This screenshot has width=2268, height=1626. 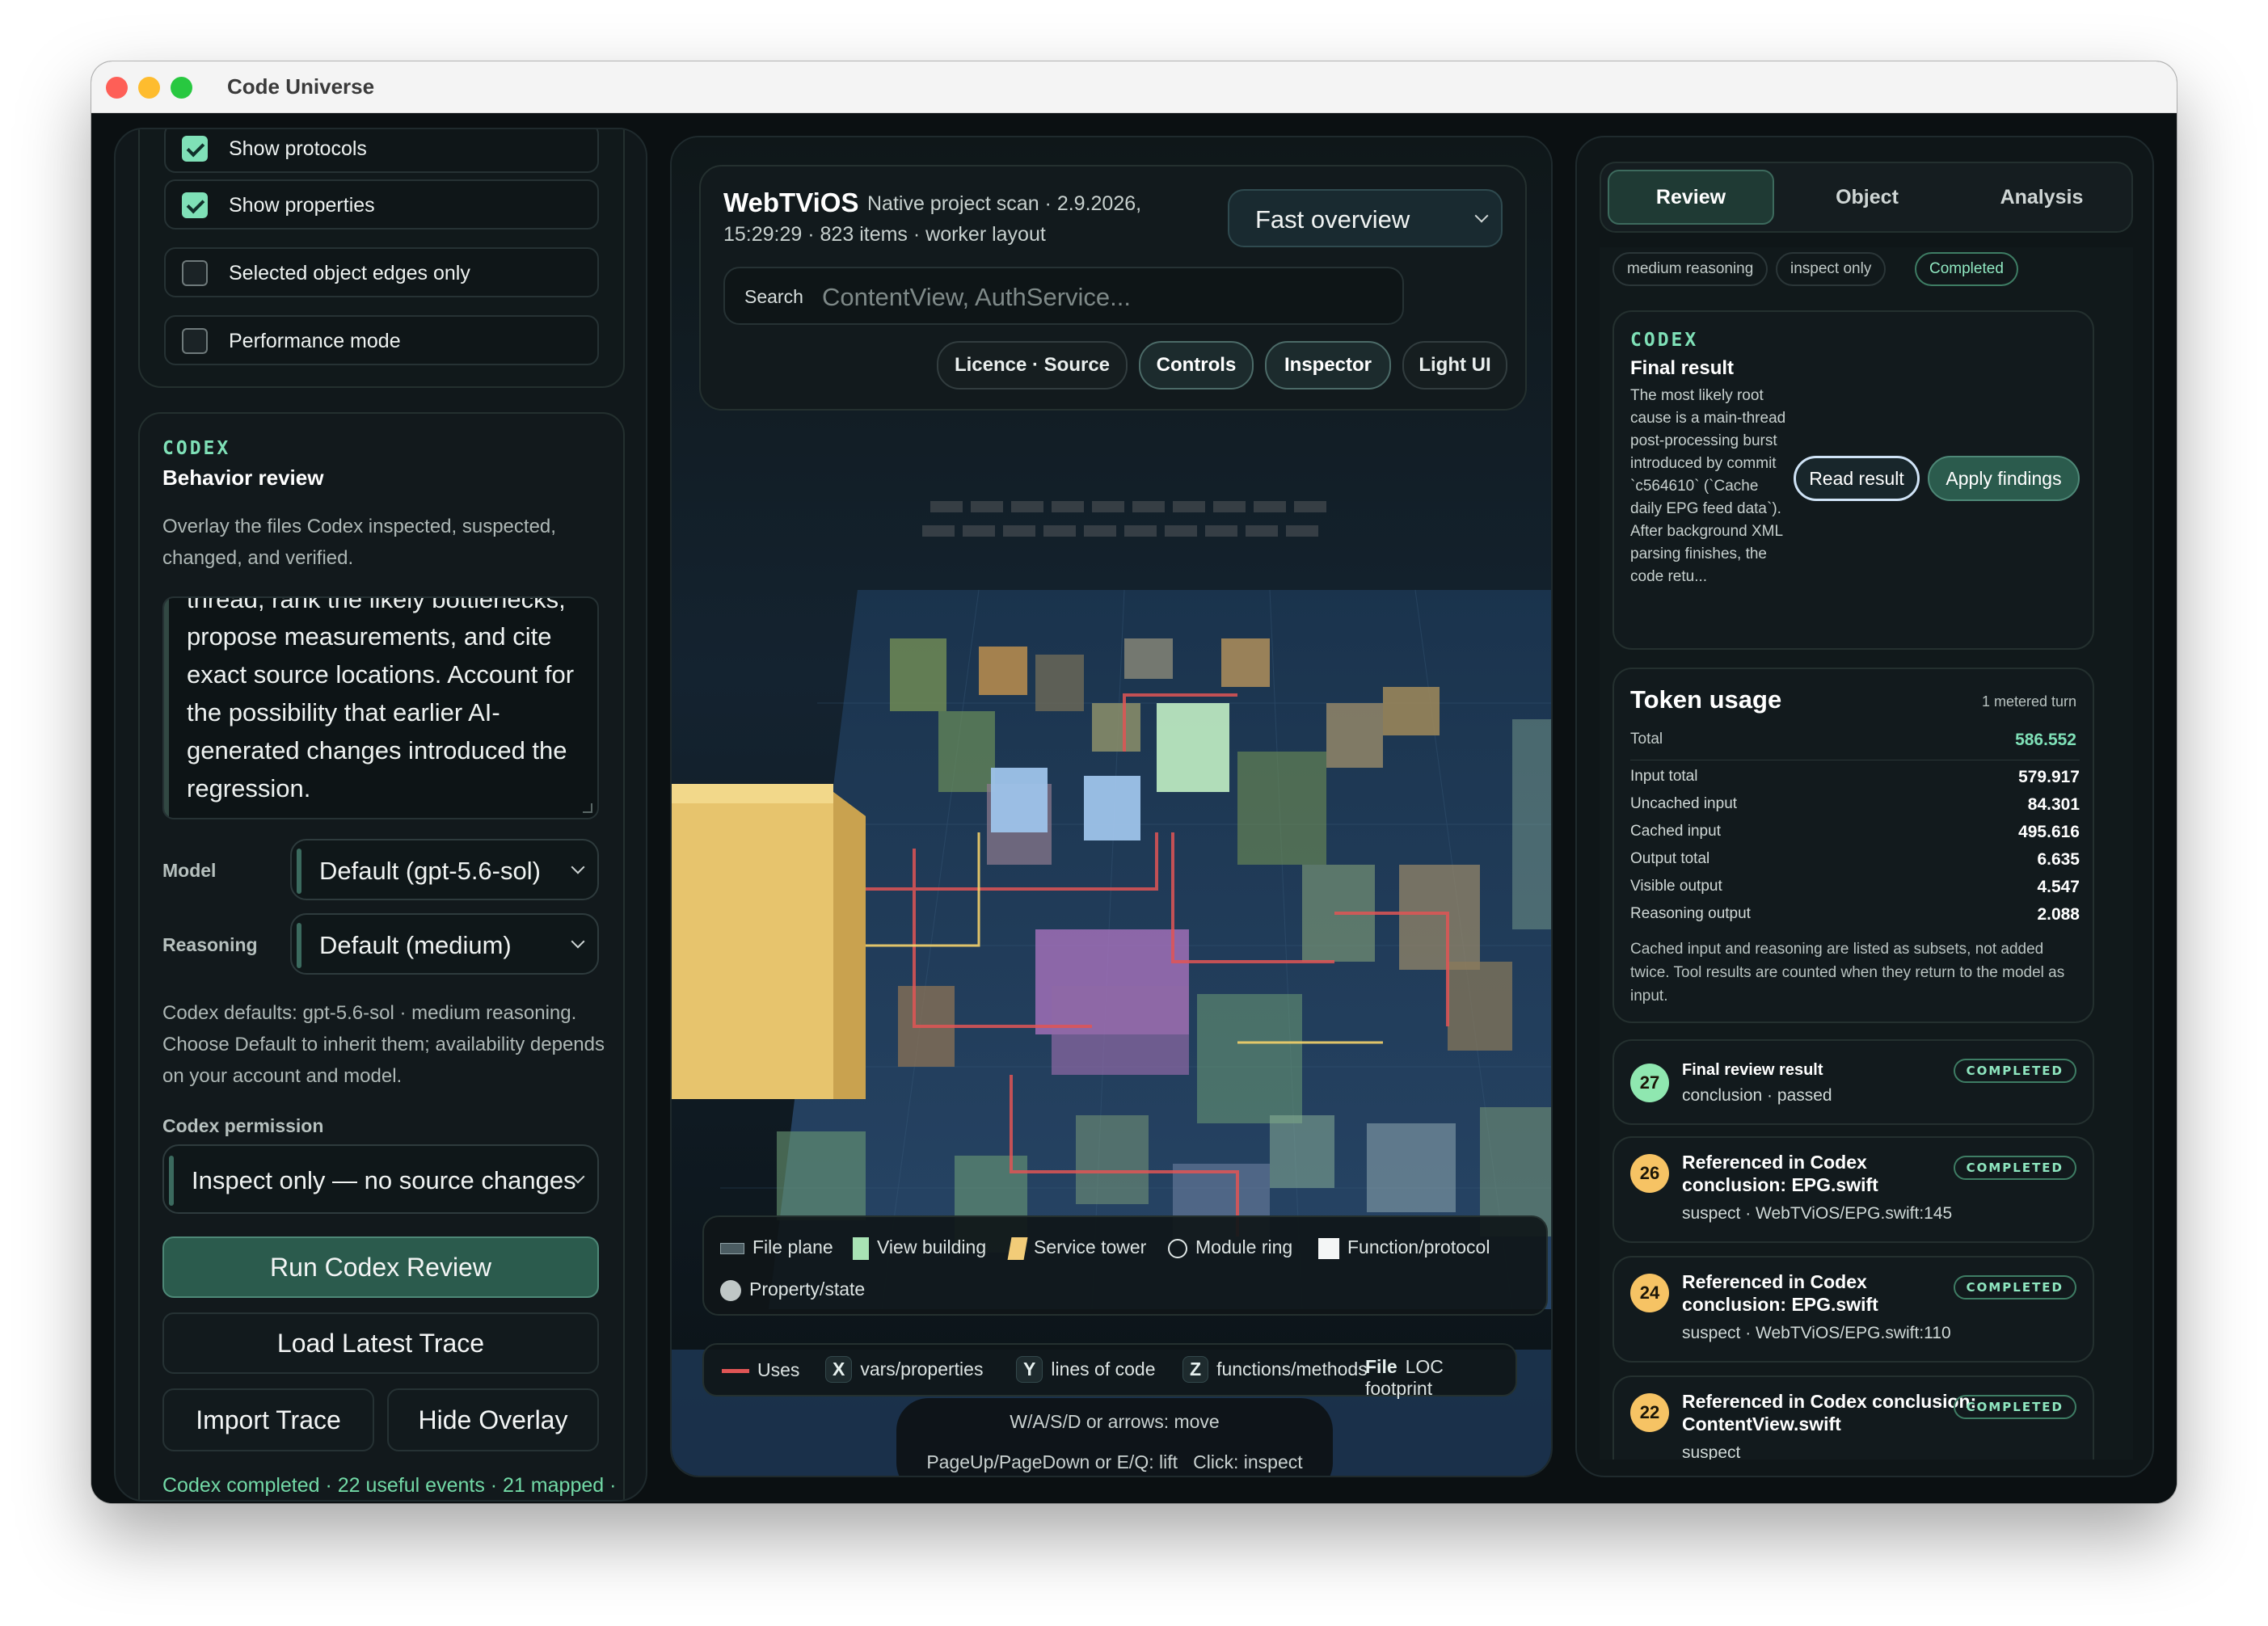 What do you see at coordinates (1454, 365) in the screenshot?
I see `light-ui-button: Light UI` at bounding box center [1454, 365].